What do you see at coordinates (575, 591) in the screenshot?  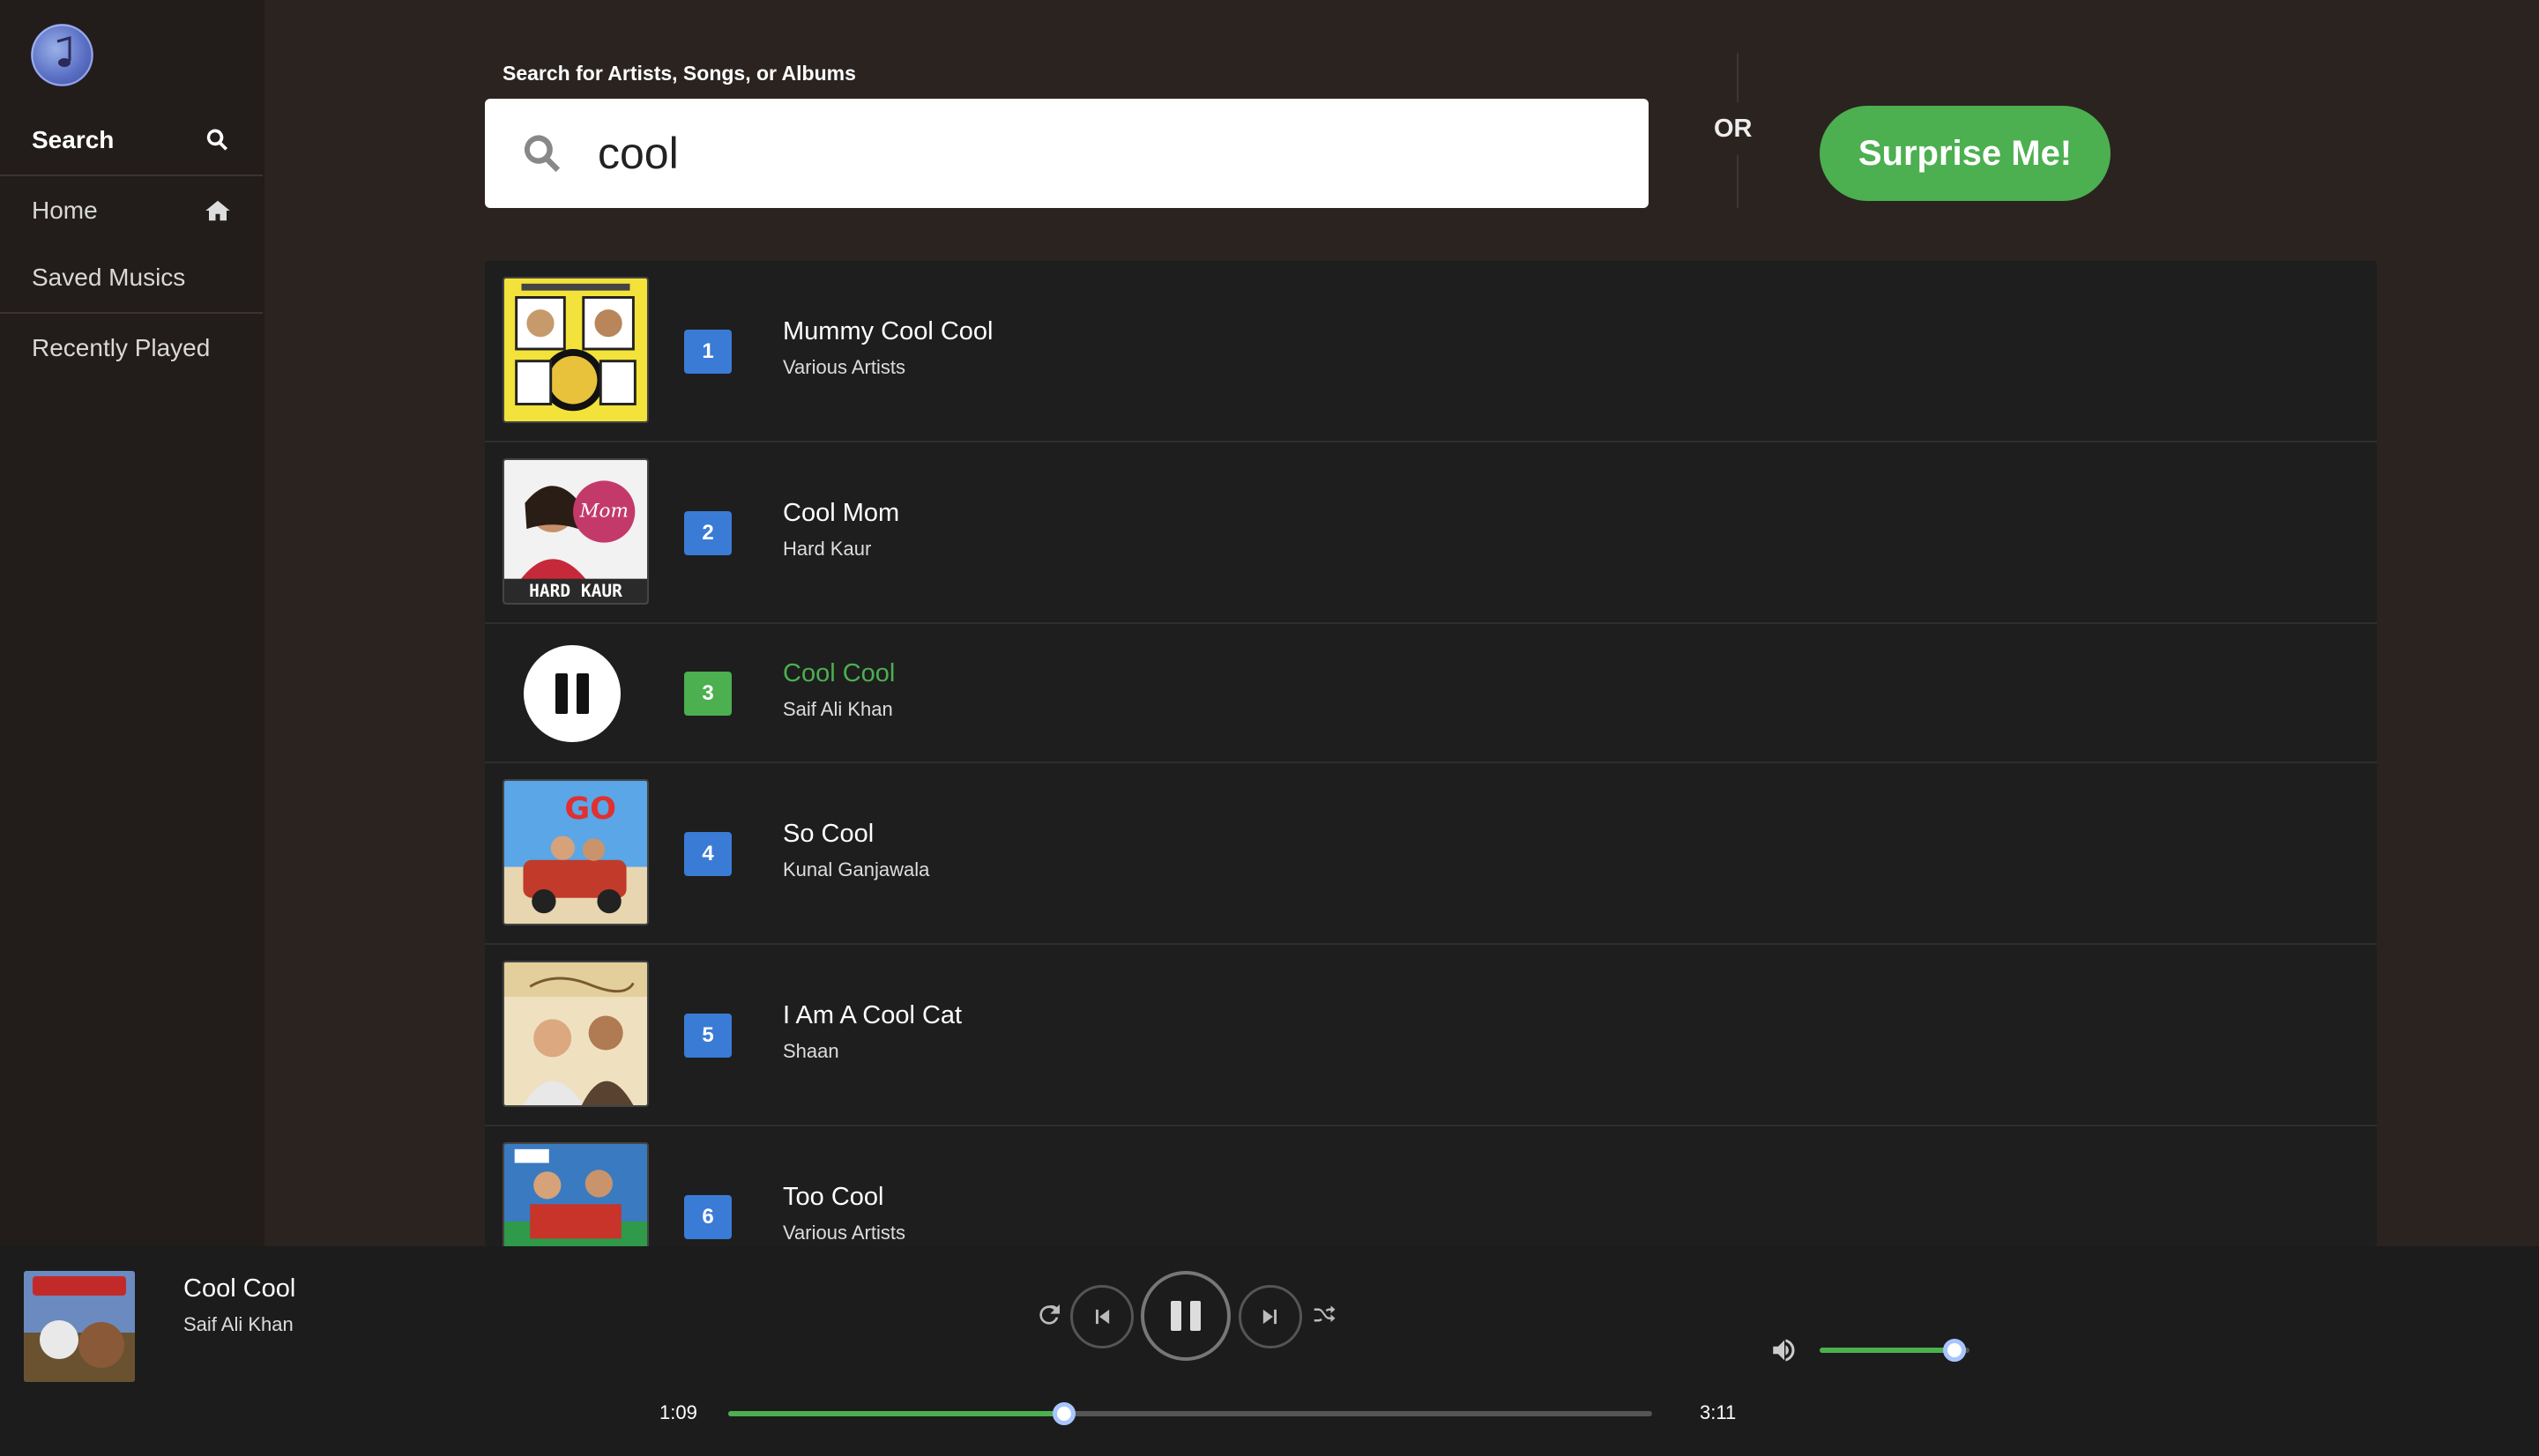 I see `cover-text: HARD KAUR` at bounding box center [575, 591].